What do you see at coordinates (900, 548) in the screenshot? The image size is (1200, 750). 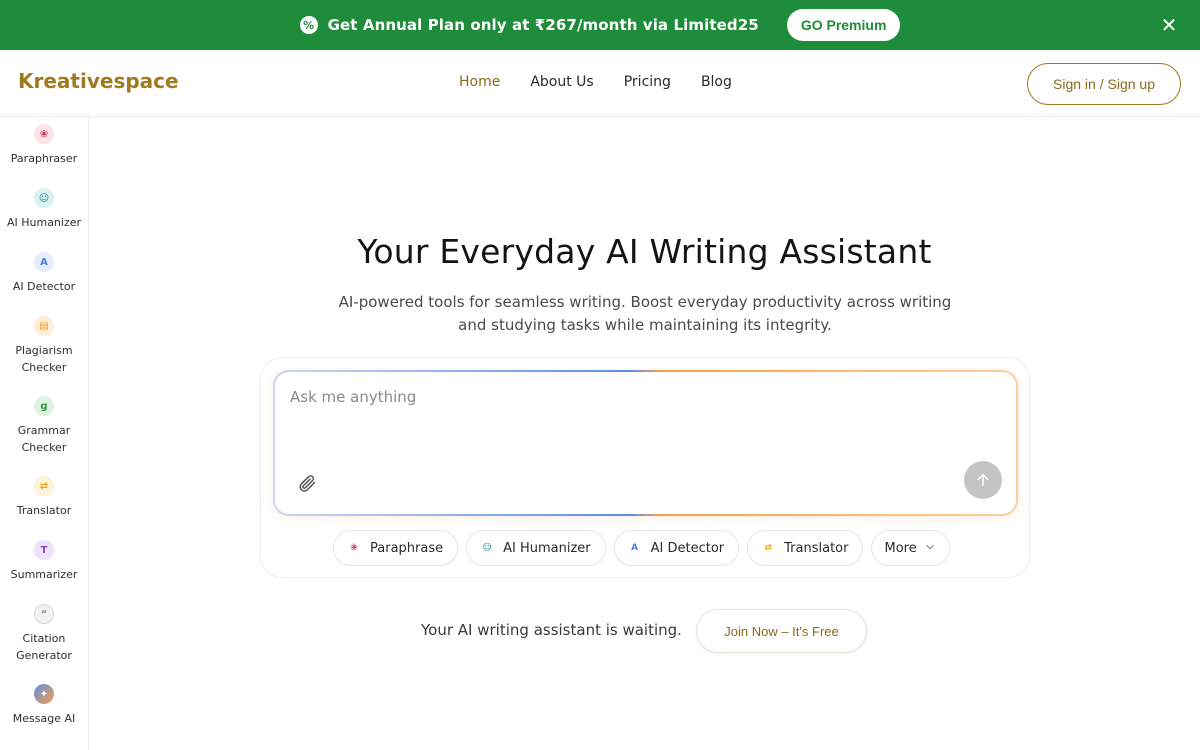 I see `chip-label: More` at bounding box center [900, 548].